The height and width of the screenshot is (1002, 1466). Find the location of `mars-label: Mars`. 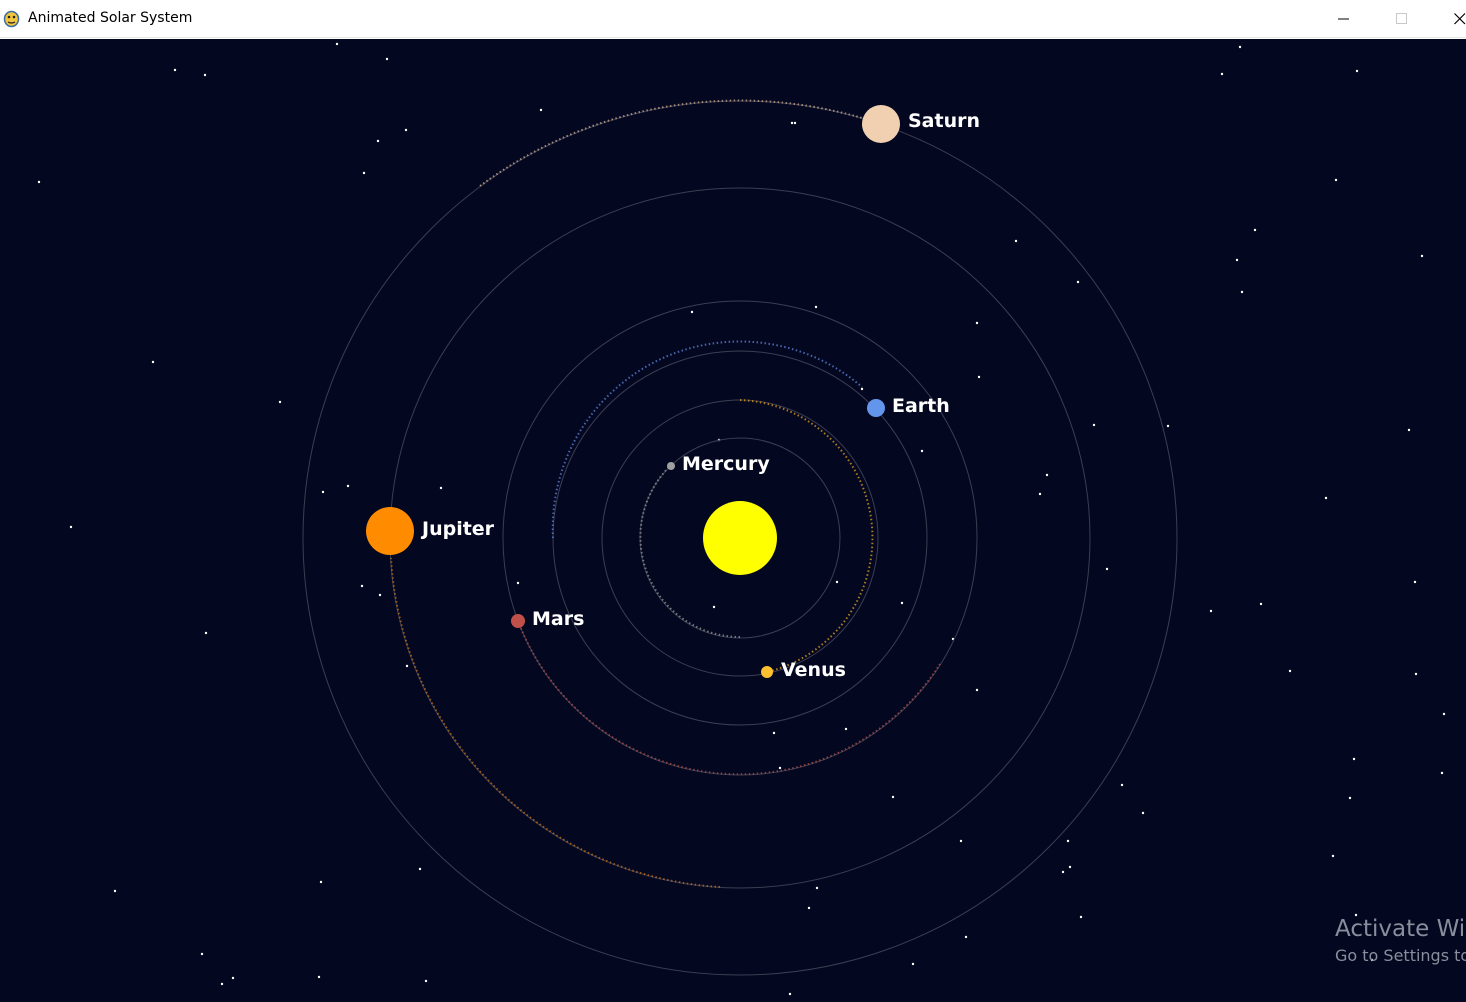

mars-label: Mars is located at coordinates (558, 619).